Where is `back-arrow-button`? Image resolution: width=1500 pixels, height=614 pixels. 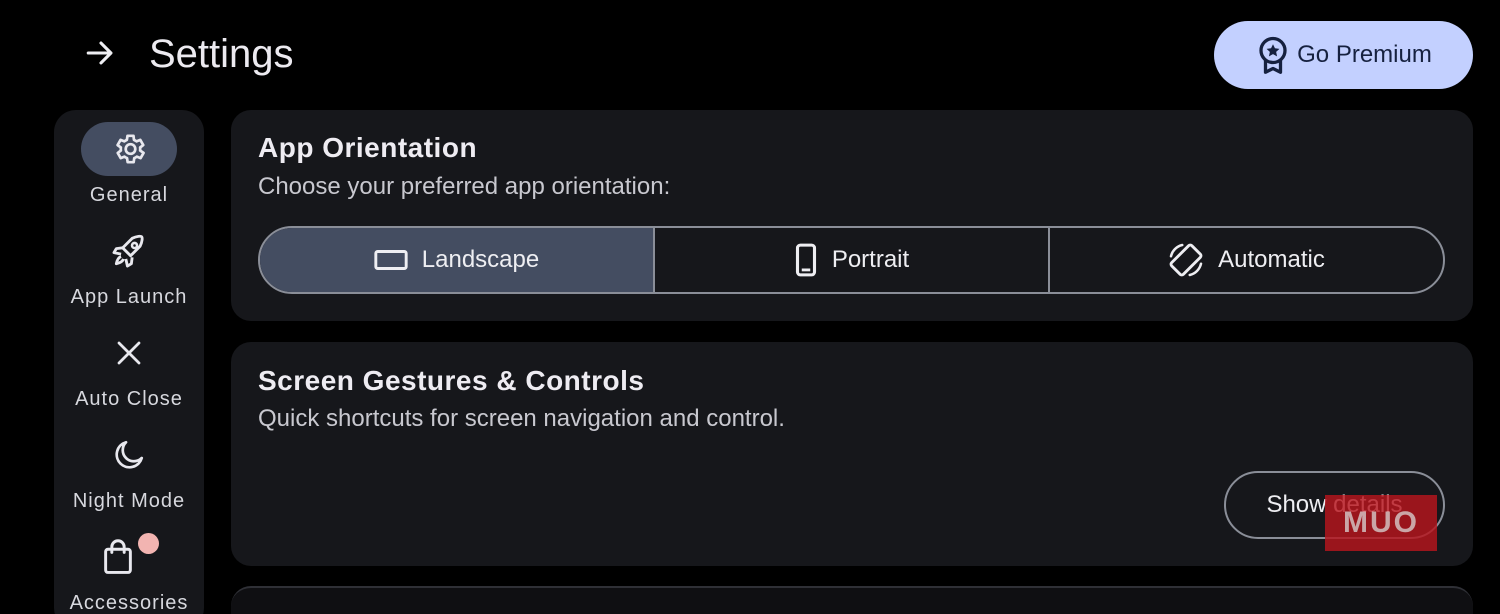 back-arrow-button is located at coordinates (101, 53).